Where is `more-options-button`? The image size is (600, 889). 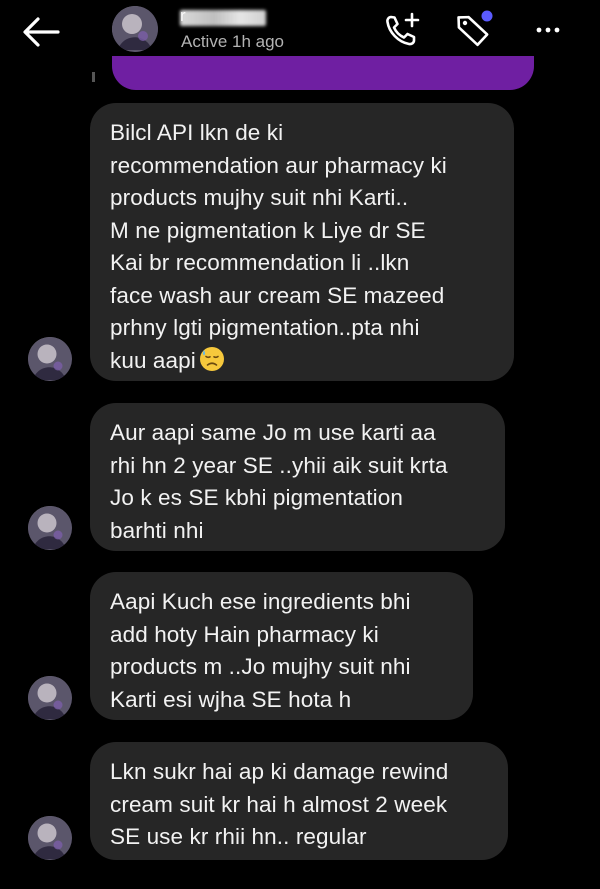
more-options-button is located at coordinates (548, 30).